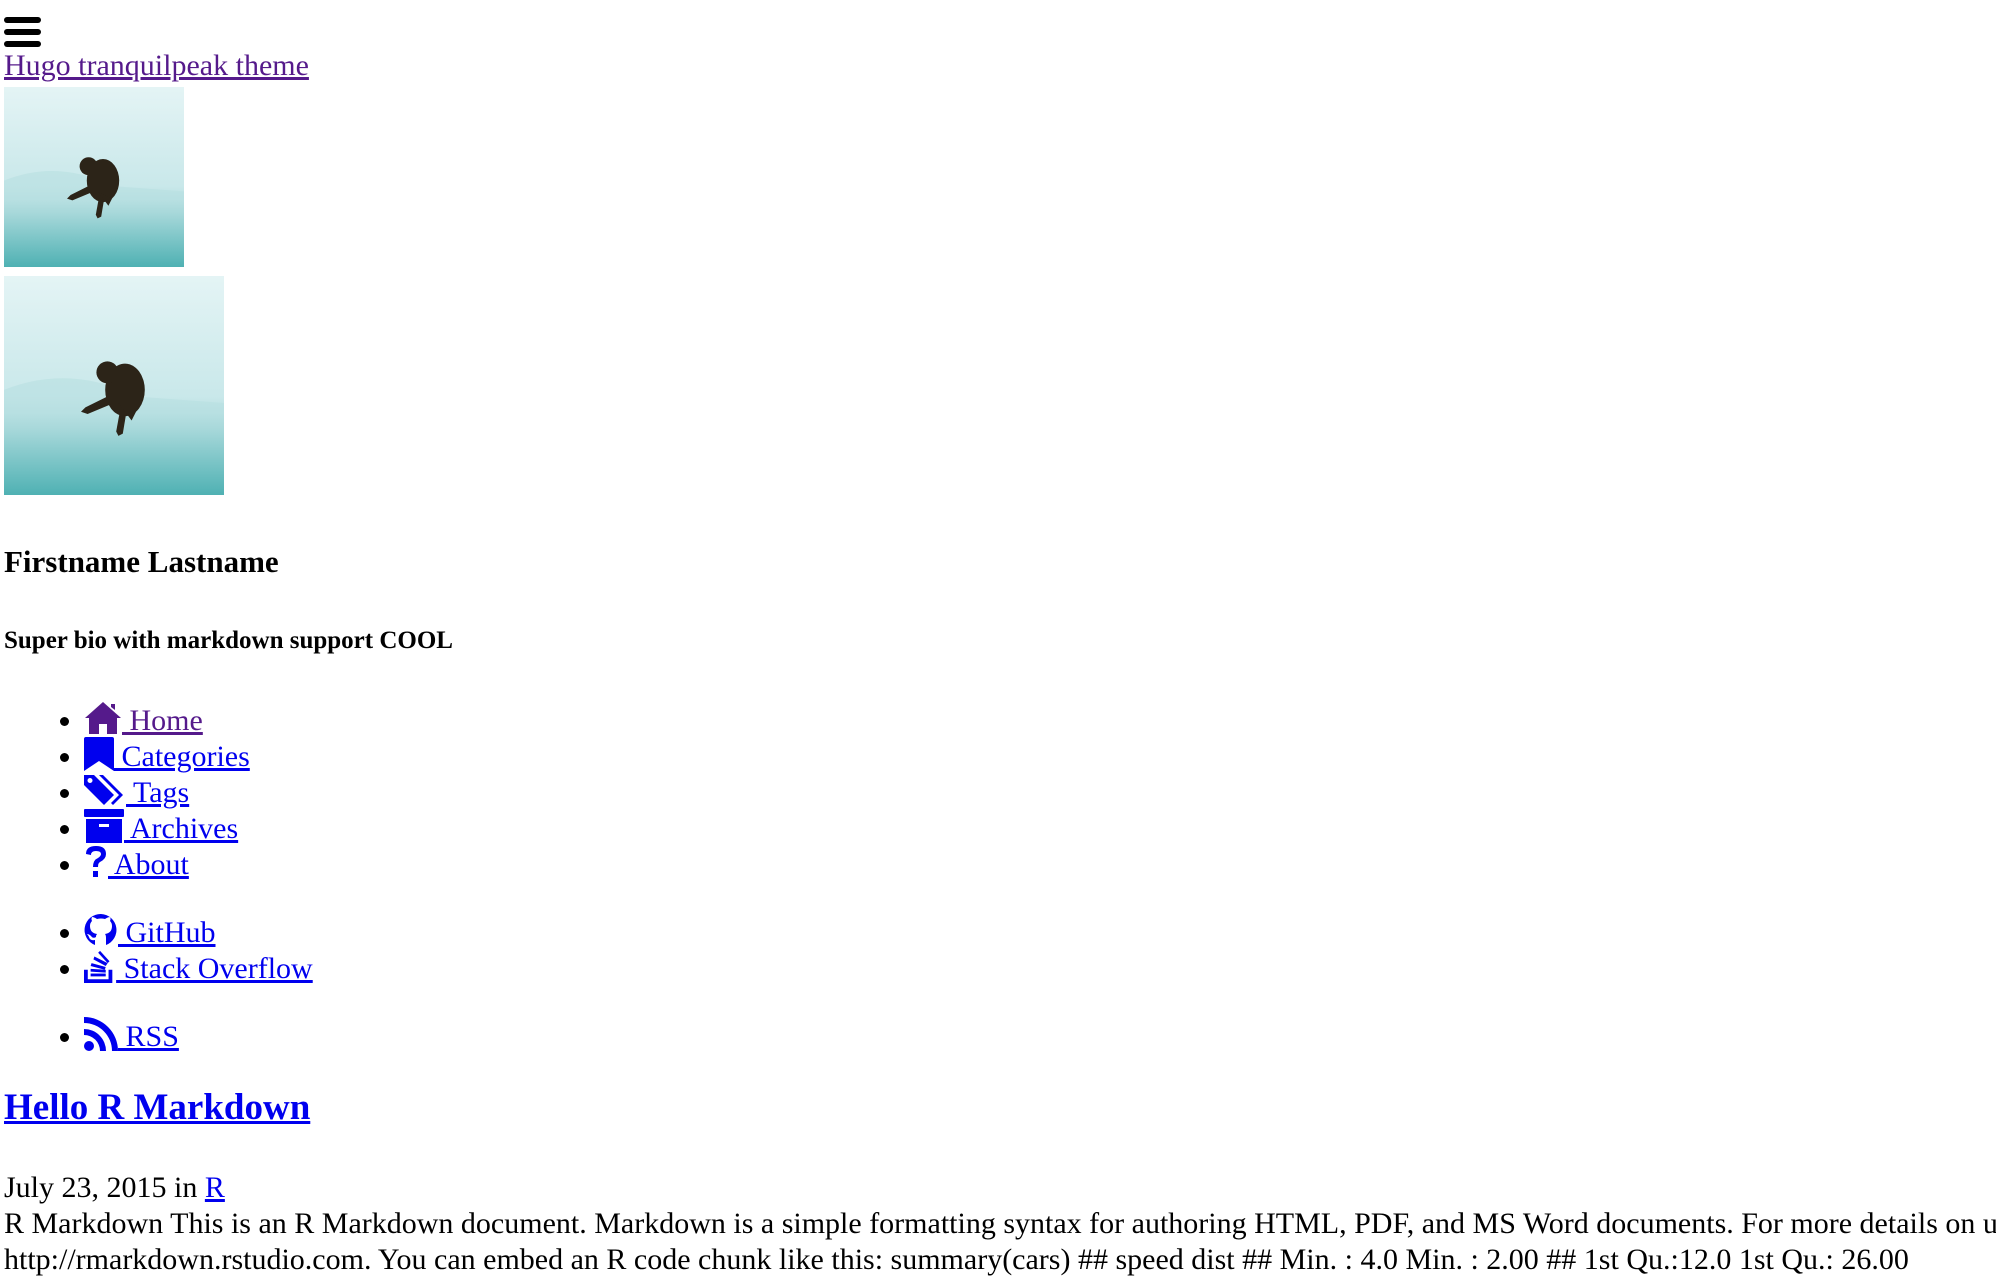 This screenshot has width=1996, height=1278. I want to click on github-link: GitHub, so click(150, 931).